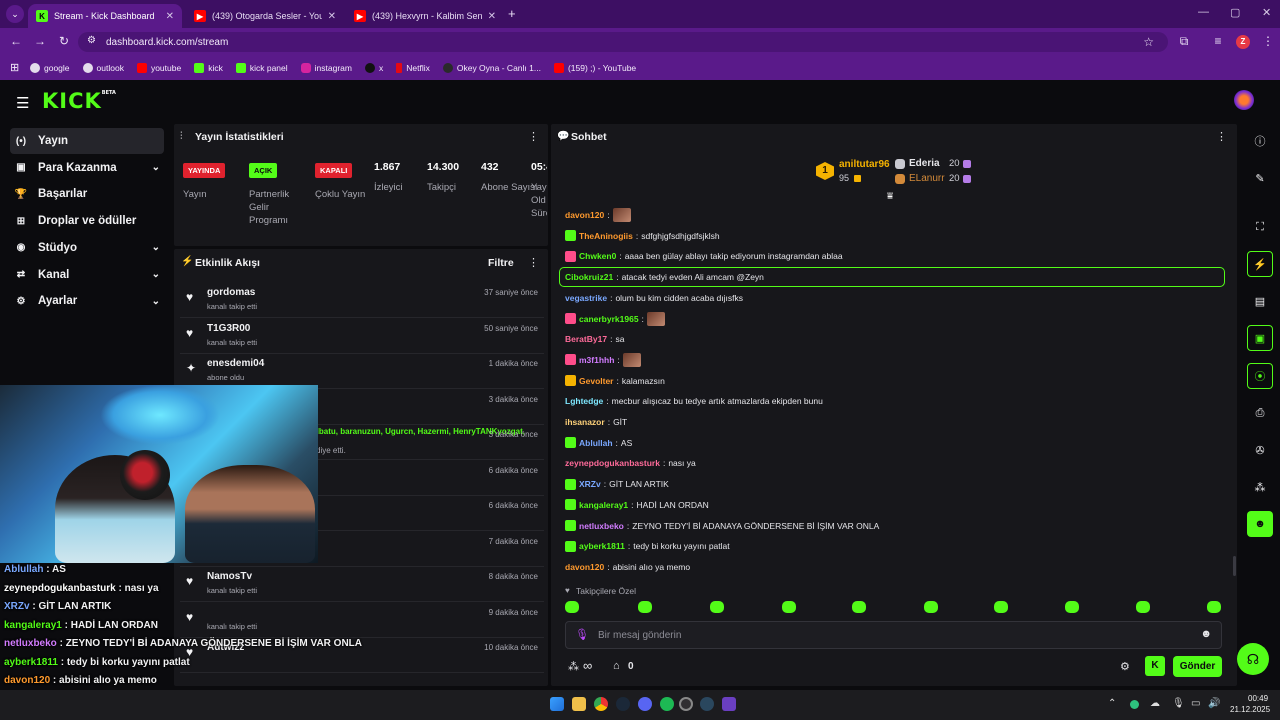  I want to click on kick-logo: KICKBETA, so click(79, 101).